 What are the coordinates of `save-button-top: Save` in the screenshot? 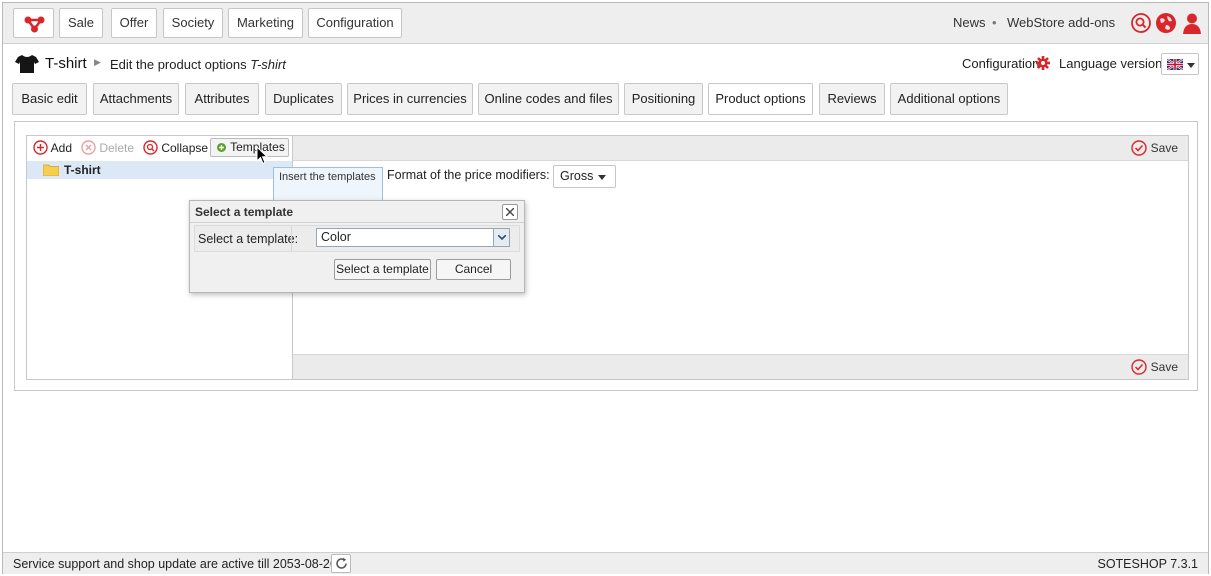 It's located at (1154, 148).